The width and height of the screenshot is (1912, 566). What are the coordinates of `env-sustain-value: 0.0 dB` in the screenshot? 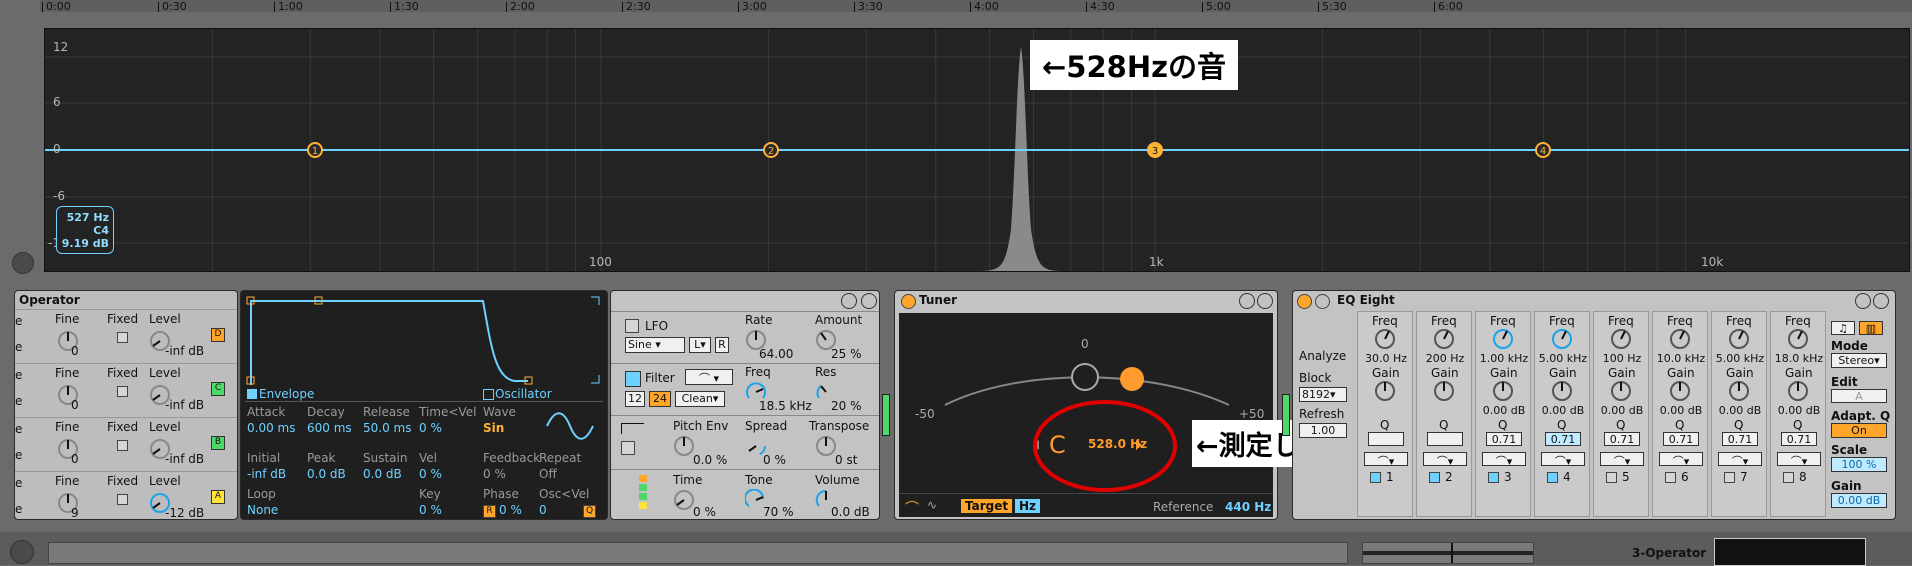 It's located at (382, 474).